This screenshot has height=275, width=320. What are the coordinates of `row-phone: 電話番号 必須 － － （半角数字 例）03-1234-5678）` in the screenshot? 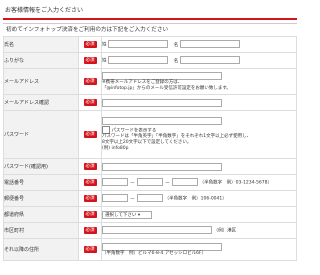 It's located at (150, 182).